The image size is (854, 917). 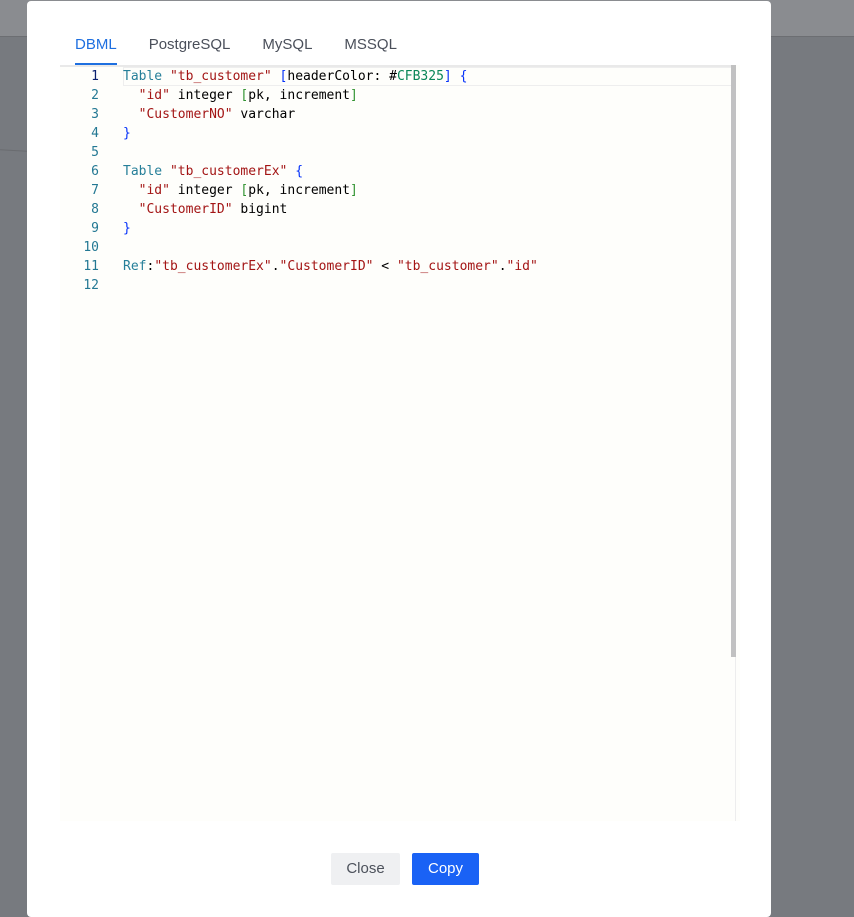 I want to click on tab-dbml: DBML, so click(x=96, y=47).